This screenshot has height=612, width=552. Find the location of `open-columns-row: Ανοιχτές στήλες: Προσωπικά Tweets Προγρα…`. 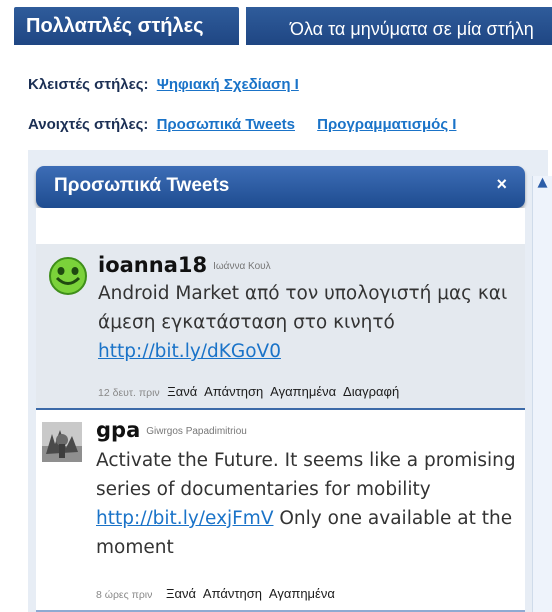

open-columns-row: Ανοιχτές στήλες: Προσωπικά Tweets Προγρα… is located at coordinates (242, 124).